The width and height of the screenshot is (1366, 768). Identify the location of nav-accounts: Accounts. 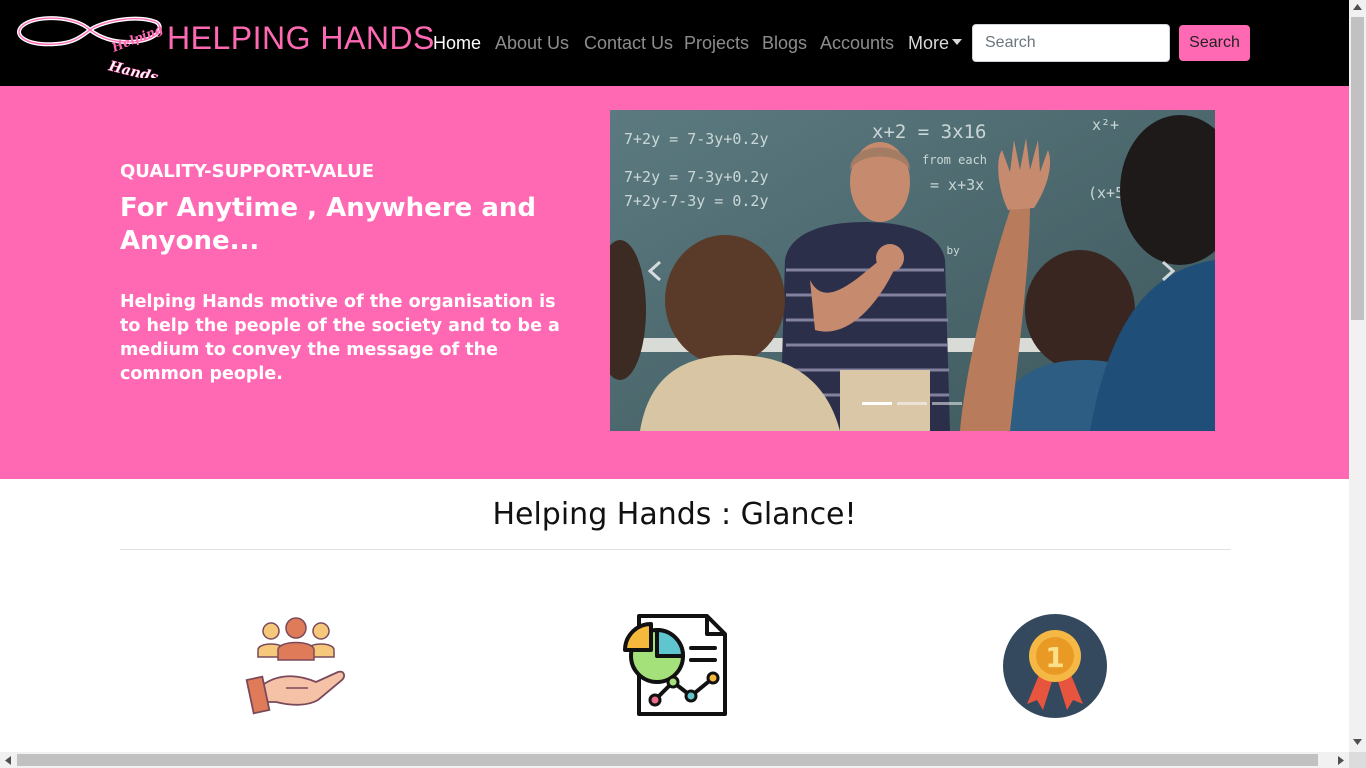
(857, 43).